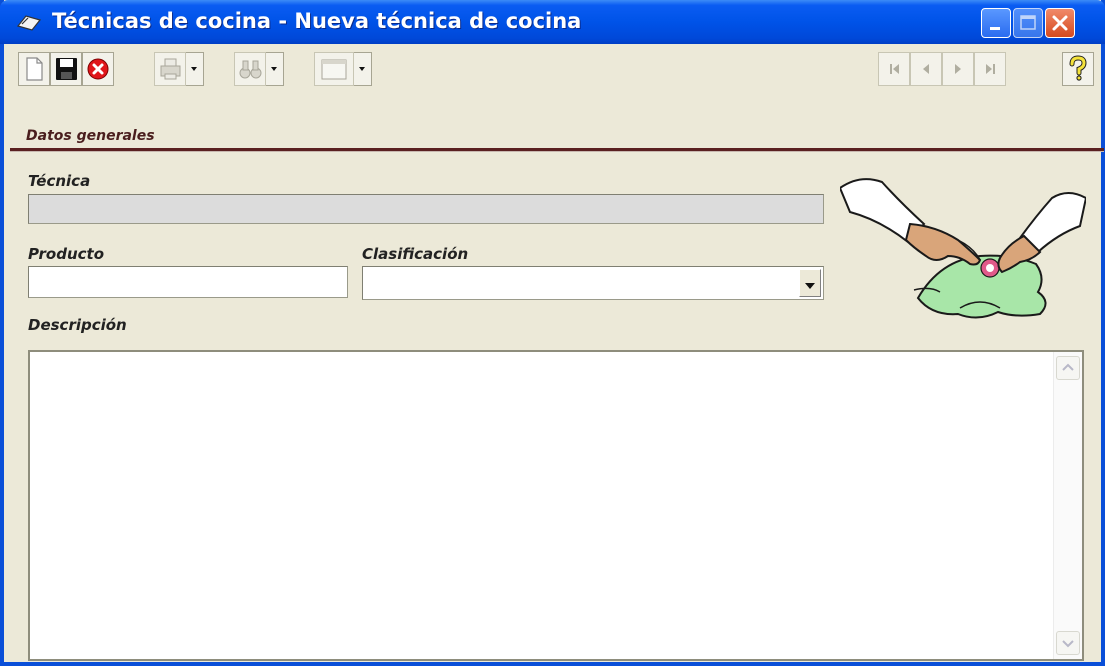  I want to click on last-record-button, so click(990, 69).